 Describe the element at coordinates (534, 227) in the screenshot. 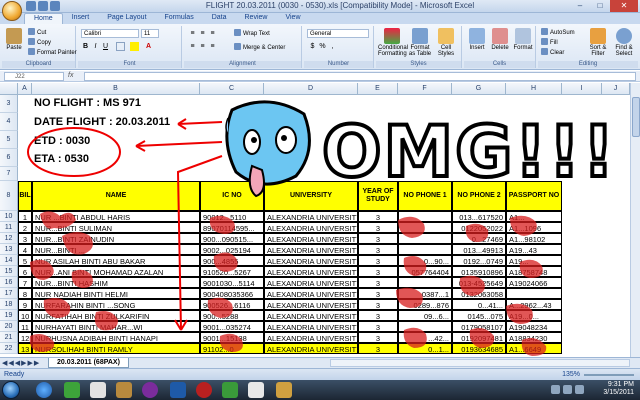

I see `cell-pass: A1...1096` at that location.